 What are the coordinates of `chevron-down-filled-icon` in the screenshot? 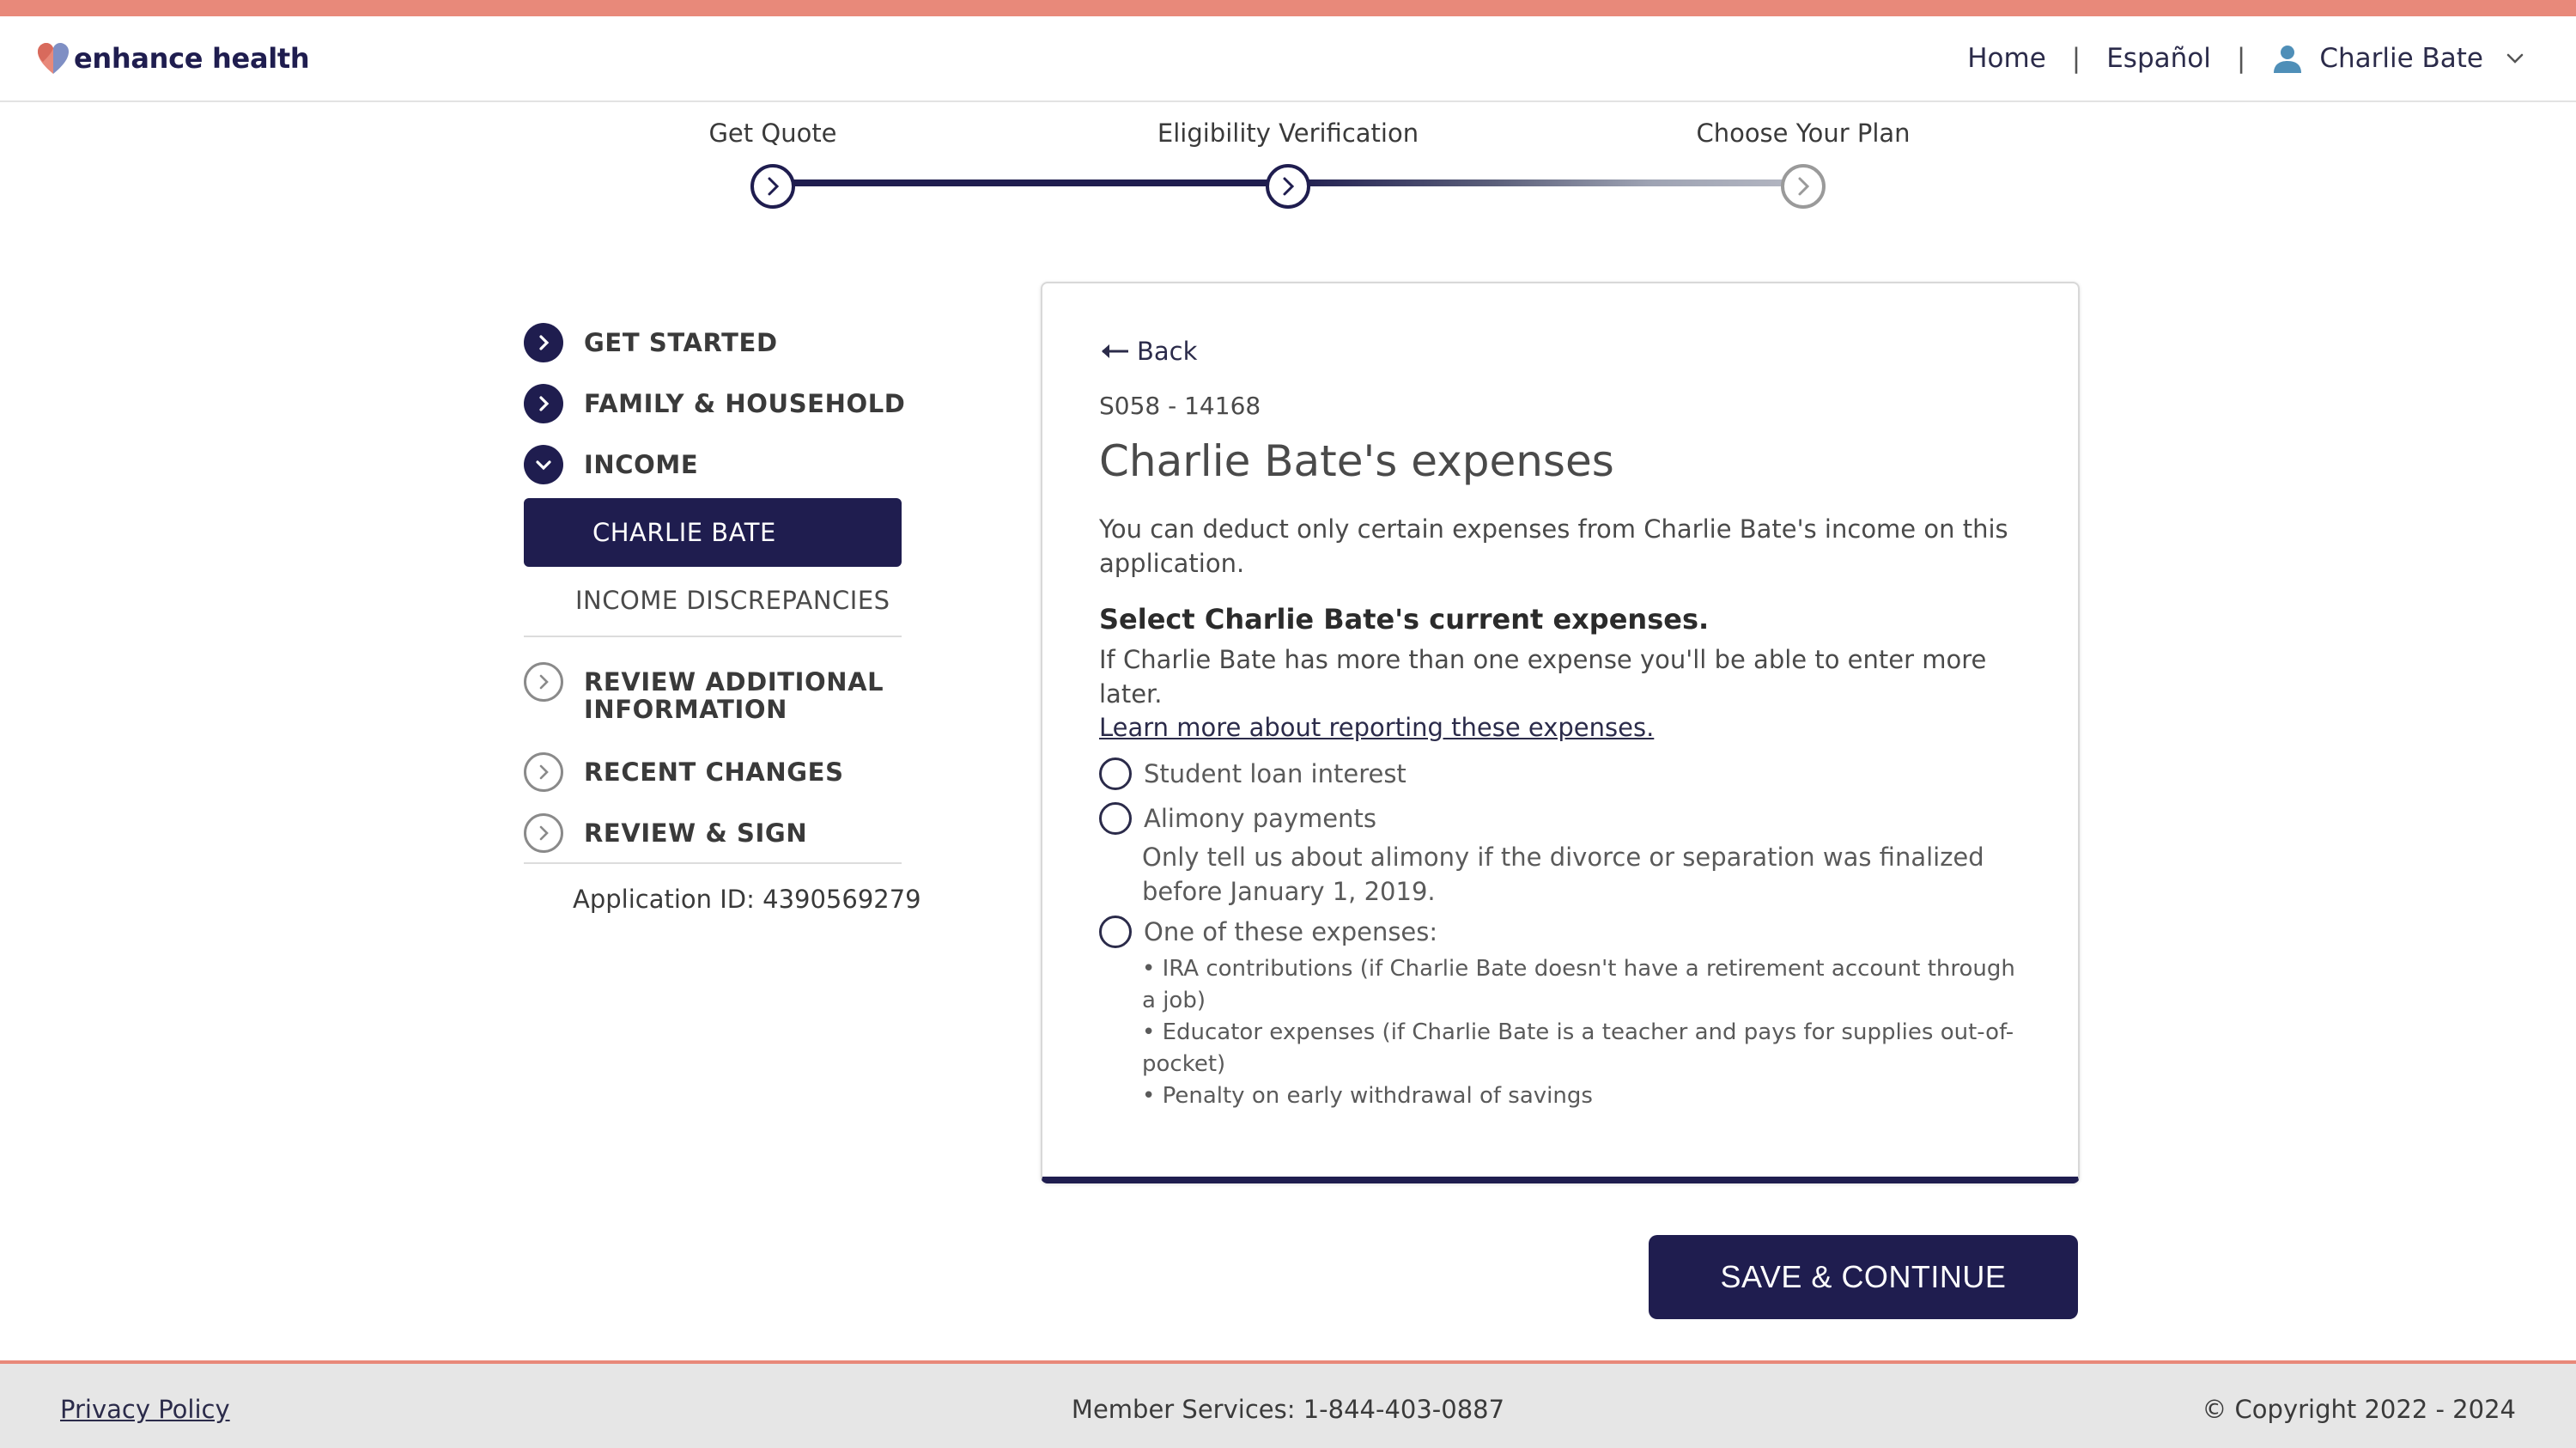 It's located at (543, 464).